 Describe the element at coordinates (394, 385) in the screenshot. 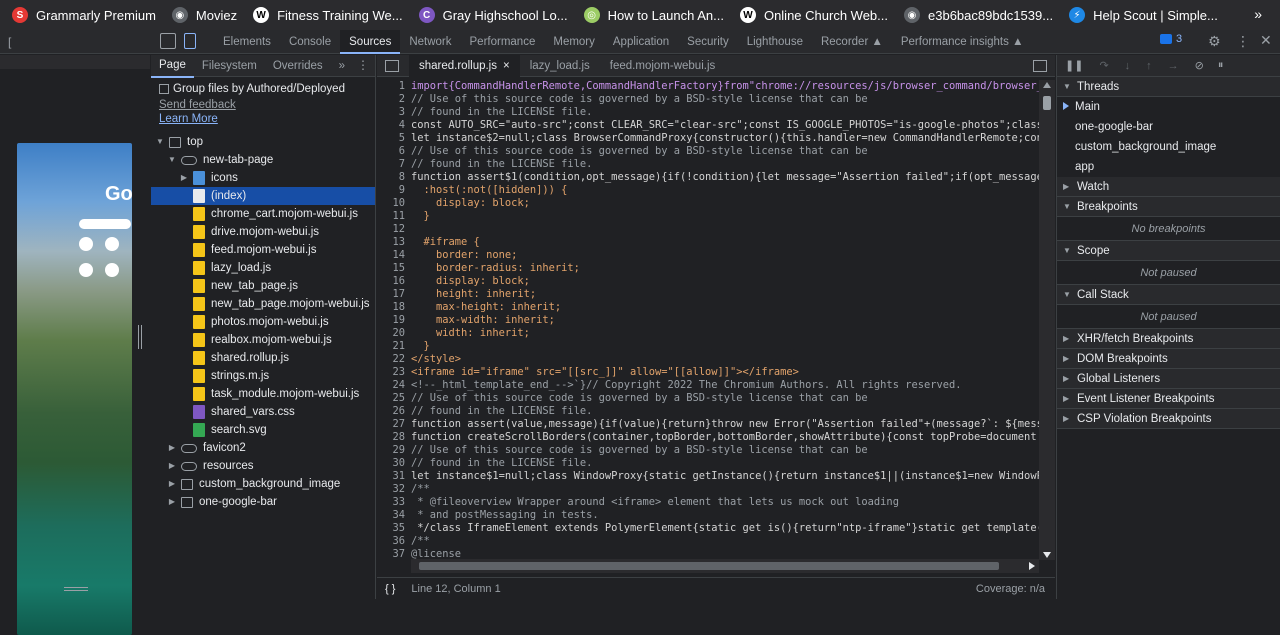

I see `line-number: 24` at that location.